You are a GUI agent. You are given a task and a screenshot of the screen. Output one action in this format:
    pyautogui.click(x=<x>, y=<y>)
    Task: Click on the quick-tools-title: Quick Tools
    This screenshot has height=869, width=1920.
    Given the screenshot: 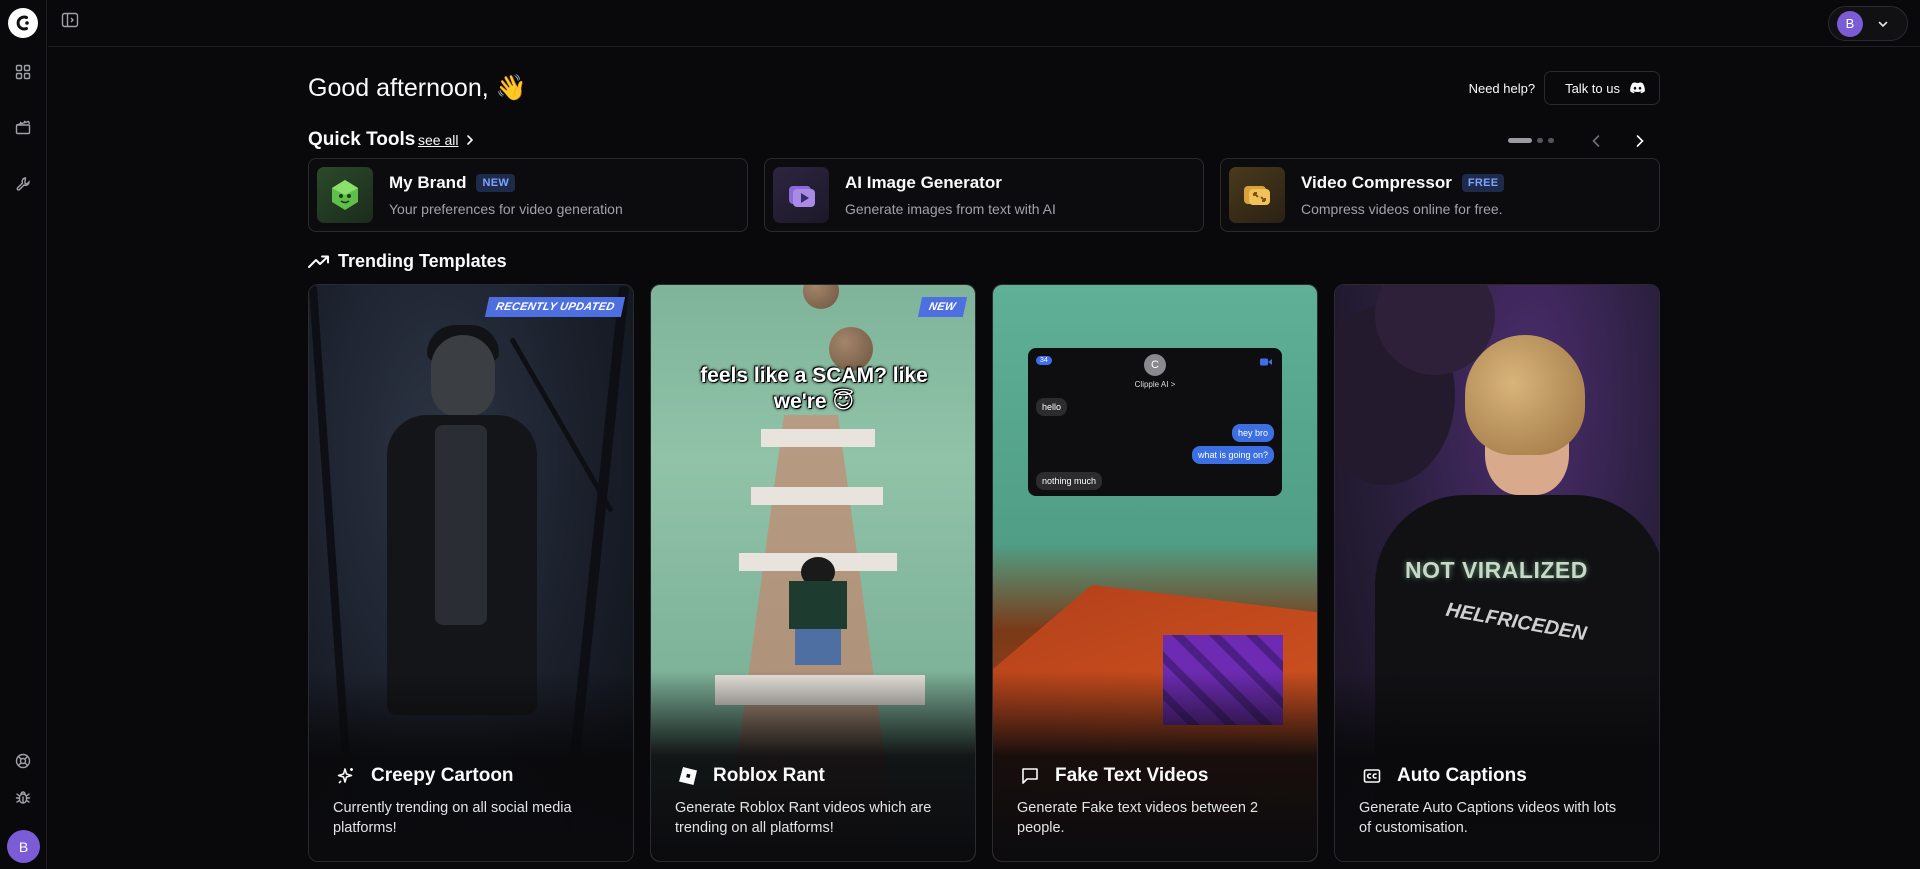 What is the action you would take?
    pyautogui.click(x=362, y=139)
    